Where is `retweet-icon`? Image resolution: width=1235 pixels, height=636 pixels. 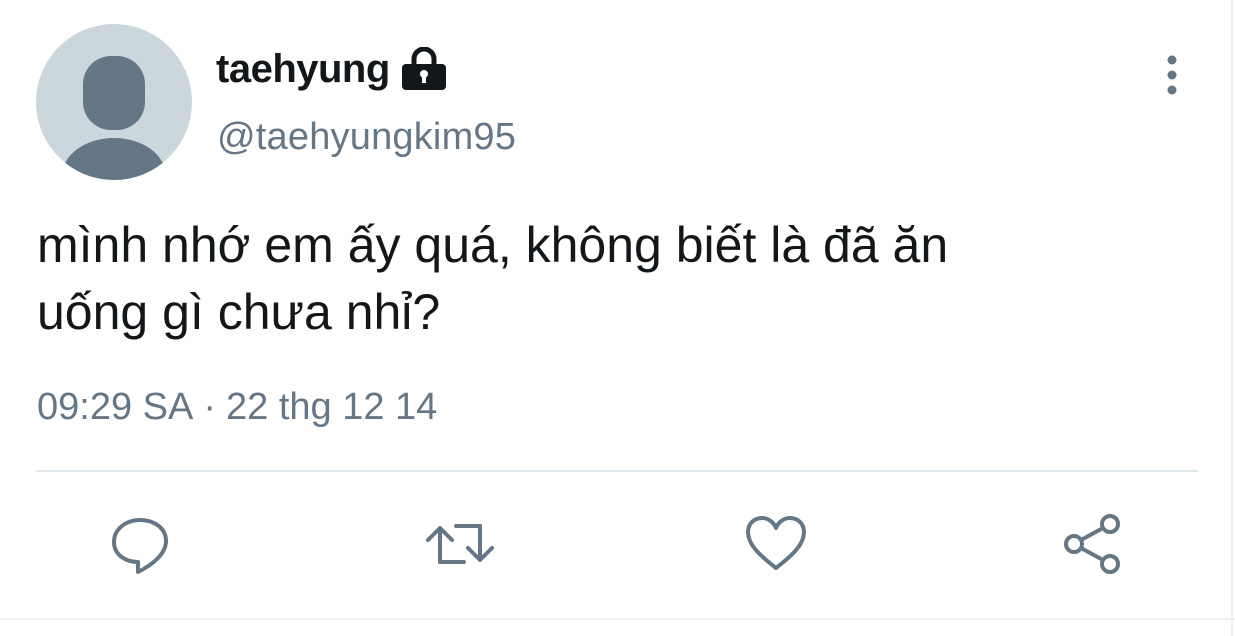 retweet-icon is located at coordinates (460, 544).